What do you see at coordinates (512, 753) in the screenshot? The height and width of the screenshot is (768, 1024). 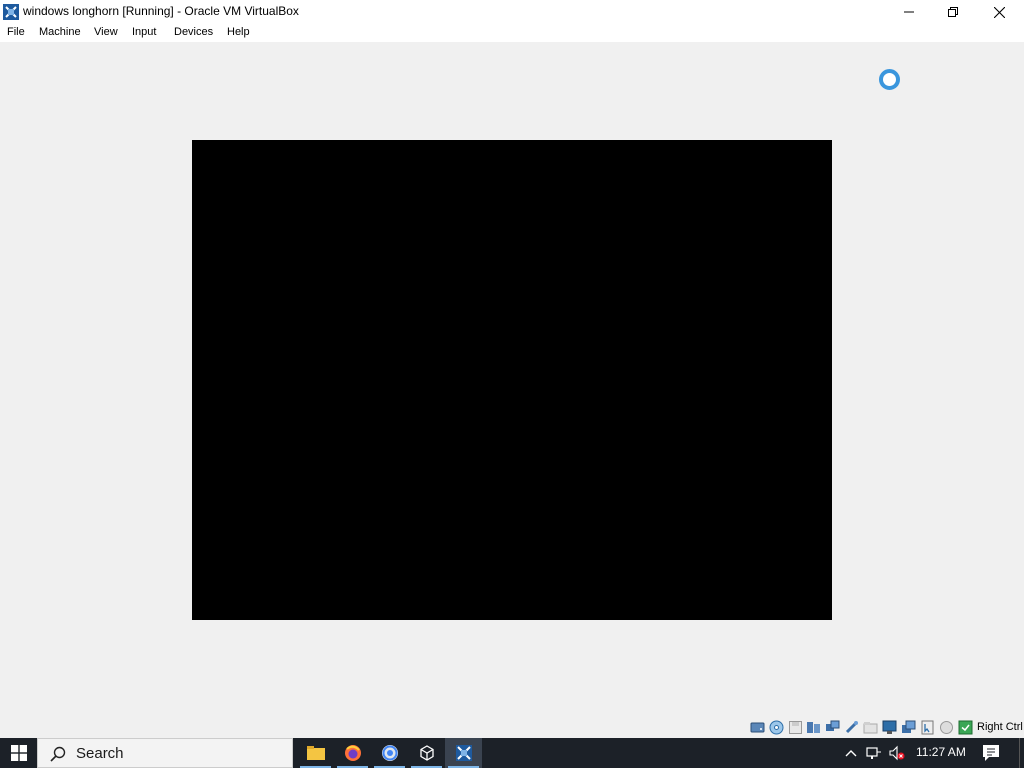 I see `taskbar: Search 11:27 AM` at bounding box center [512, 753].